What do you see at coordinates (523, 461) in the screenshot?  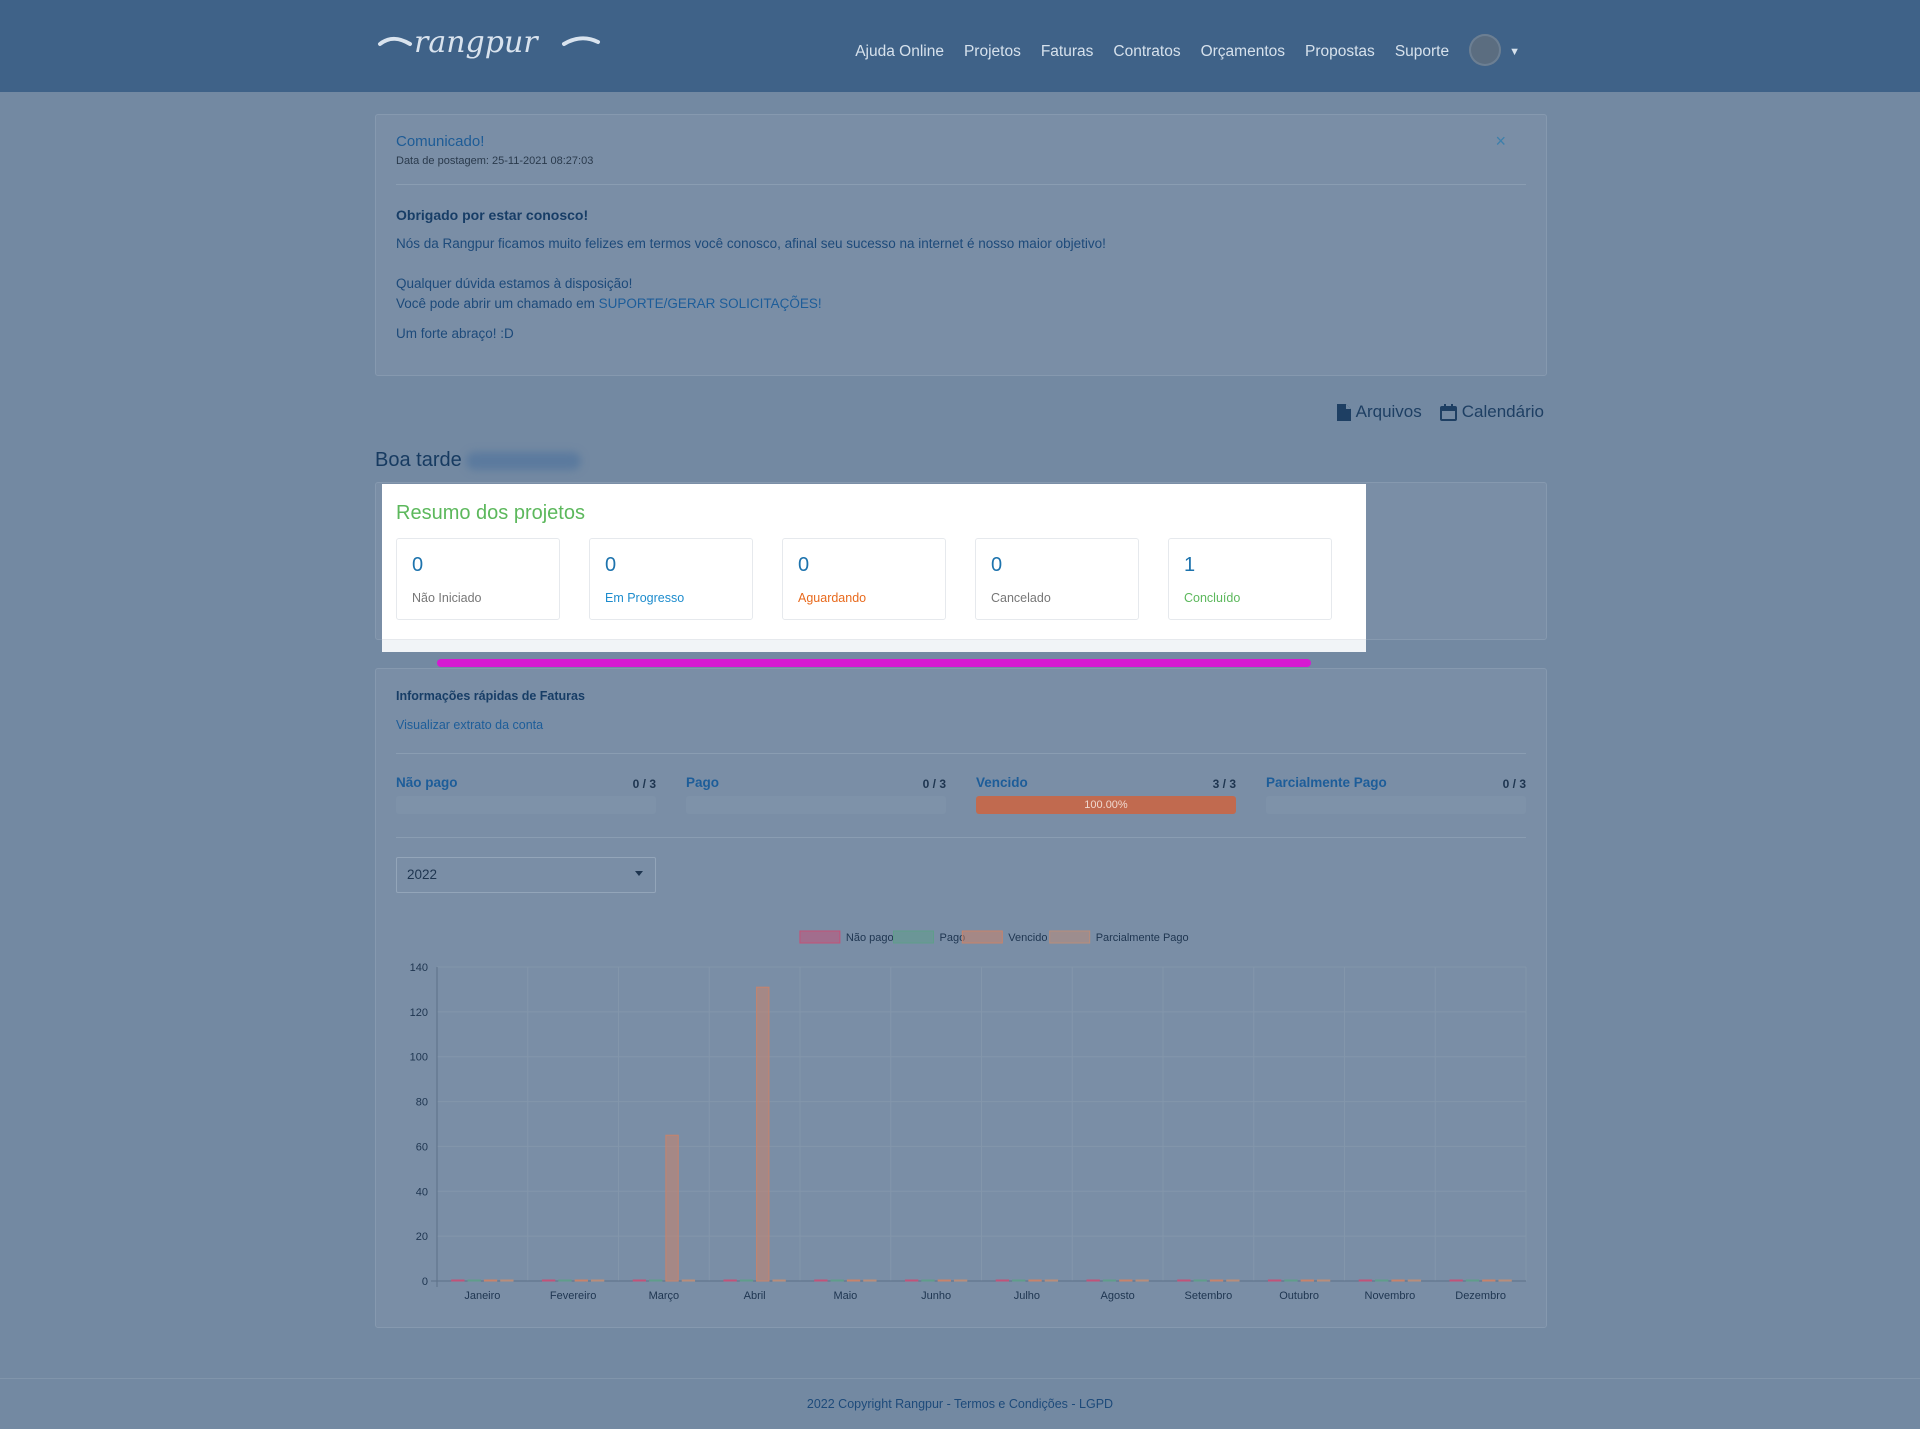 I see `blurred-username` at bounding box center [523, 461].